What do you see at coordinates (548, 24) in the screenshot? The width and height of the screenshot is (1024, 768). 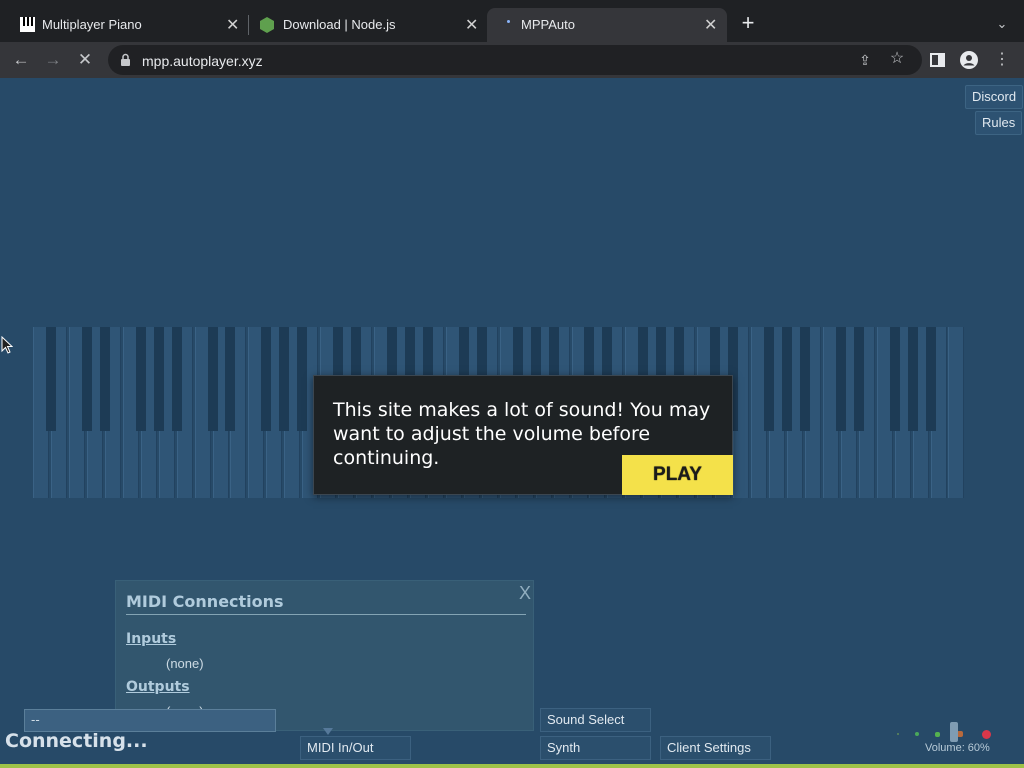 I see `tab-title: MPPAuto` at bounding box center [548, 24].